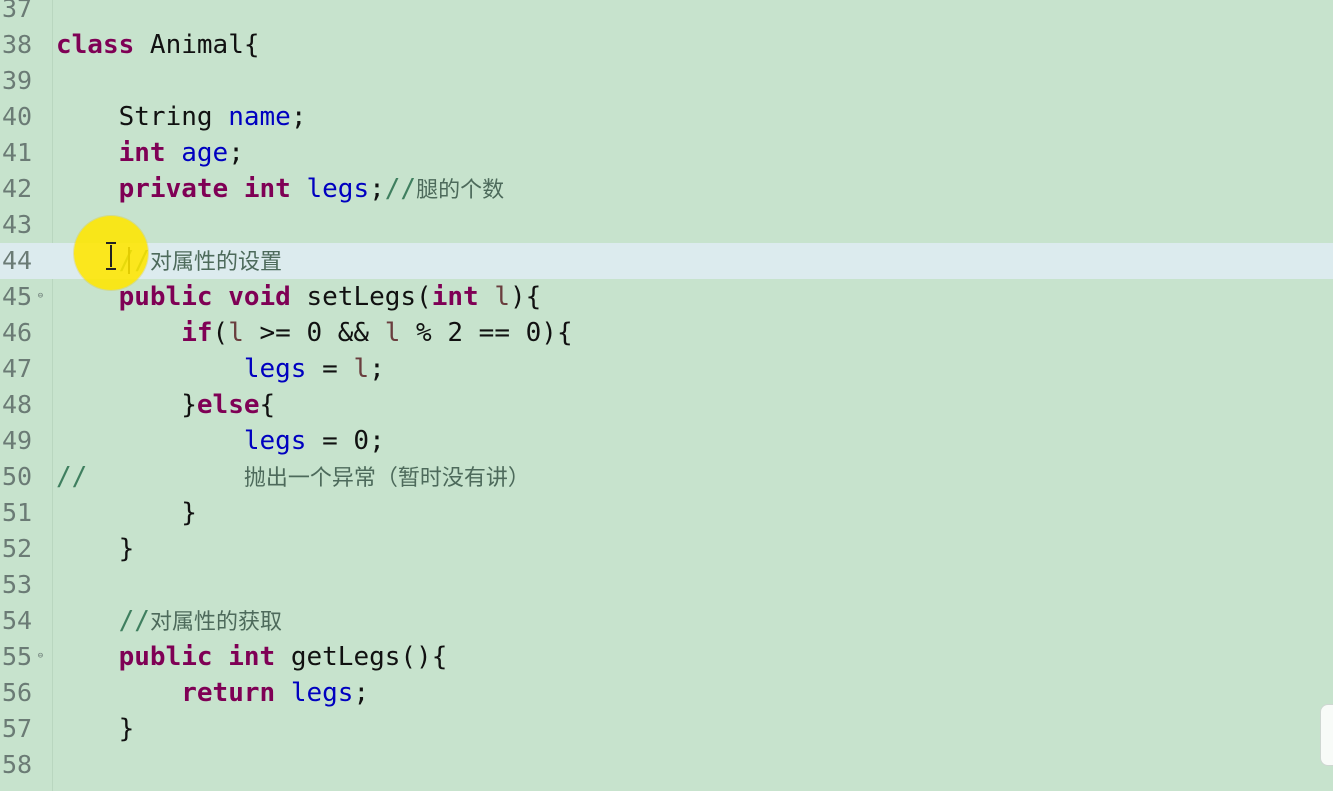  What do you see at coordinates (17, 44) in the screenshot?
I see `line-number: 38` at bounding box center [17, 44].